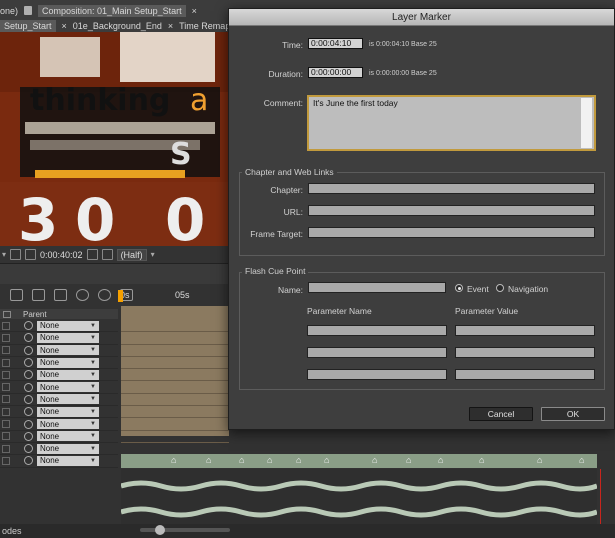 The width and height of the screenshot is (615, 538). What do you see at coordinates (501, 414) in the screenshot?
I see `cancel-button: Cancel` at bounding box center [501, 414].